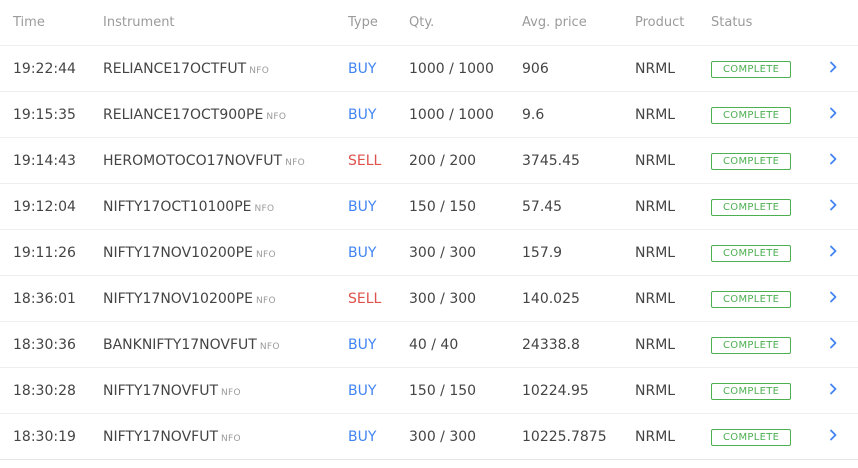 This screenshot has width=858, height=468. What do you see at coordinates (51, 23) in the screenshot?
I see `column-header-time: Time` at bounding box center [51, 23].